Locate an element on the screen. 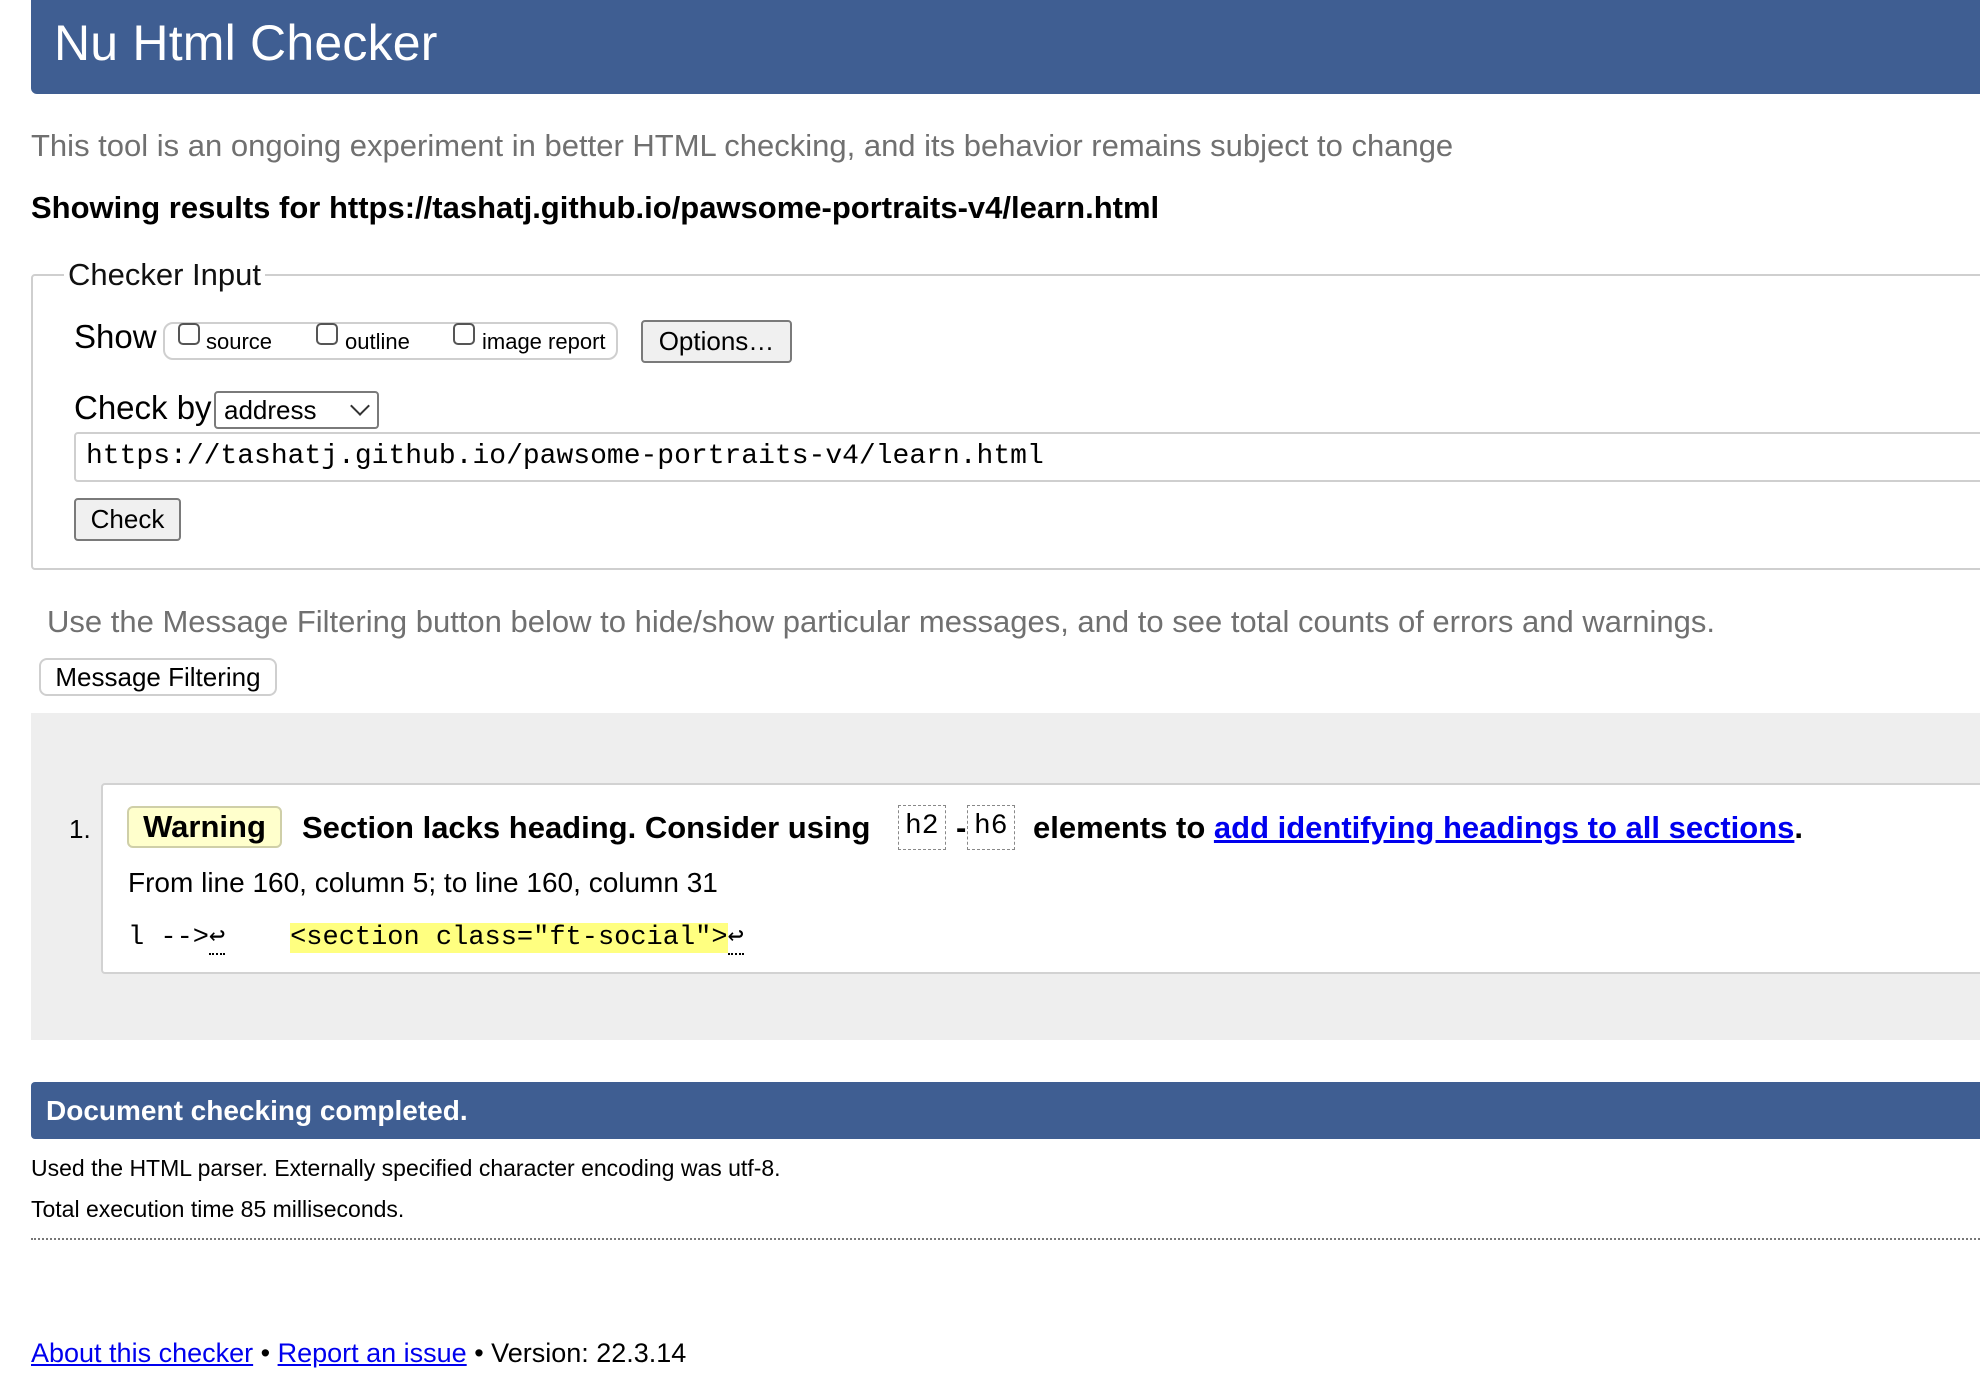 The image size is (1980, 1398). check-by-label: Check by is located at coordinates (143, 407).